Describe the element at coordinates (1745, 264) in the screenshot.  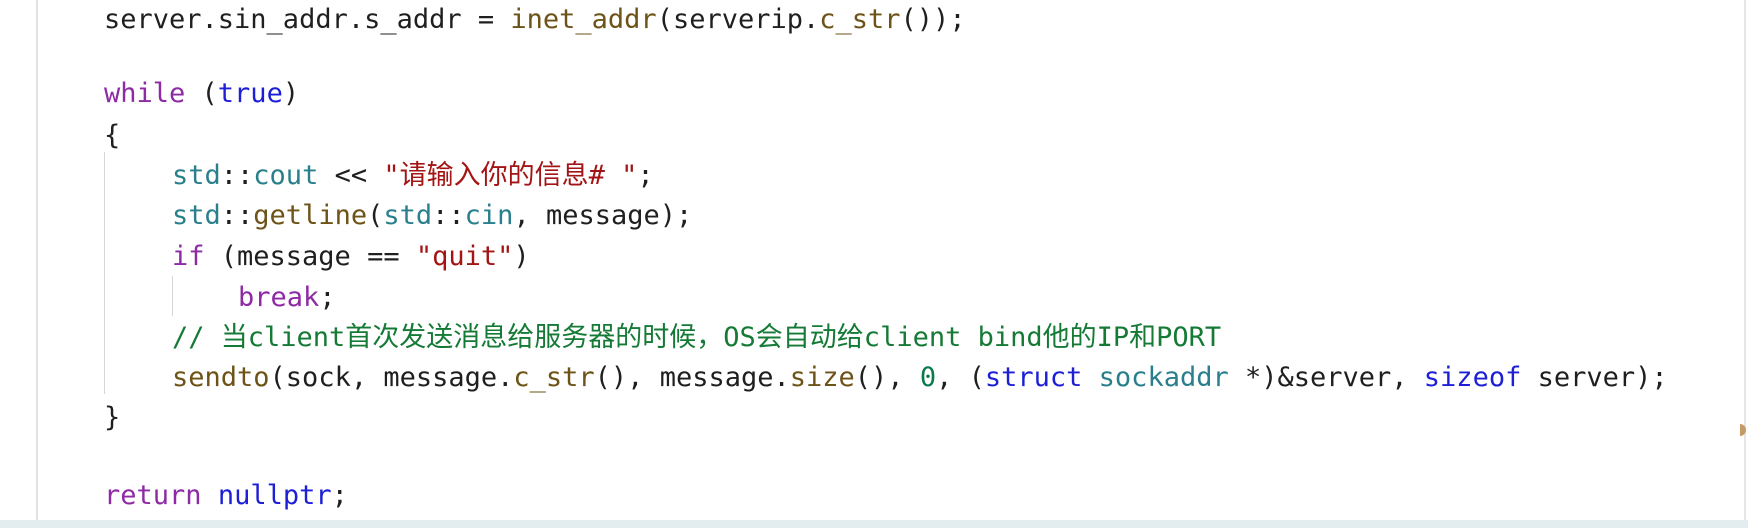
I see `editor-right-border` at that location.